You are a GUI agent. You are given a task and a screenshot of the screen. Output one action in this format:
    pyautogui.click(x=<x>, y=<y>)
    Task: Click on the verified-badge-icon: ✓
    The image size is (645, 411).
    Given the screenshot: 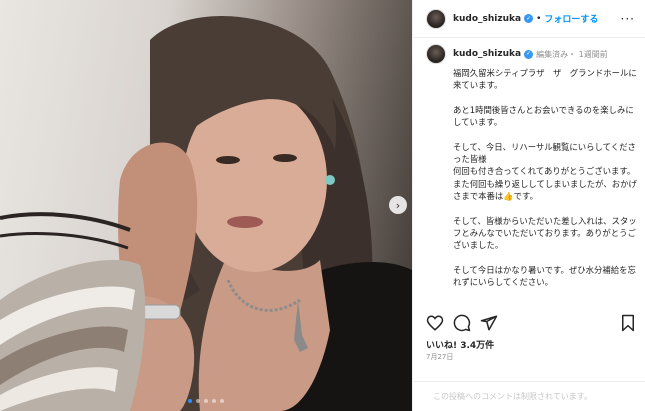 What is the action you would take?
    pyautogui.click(x=529, y=18)
    